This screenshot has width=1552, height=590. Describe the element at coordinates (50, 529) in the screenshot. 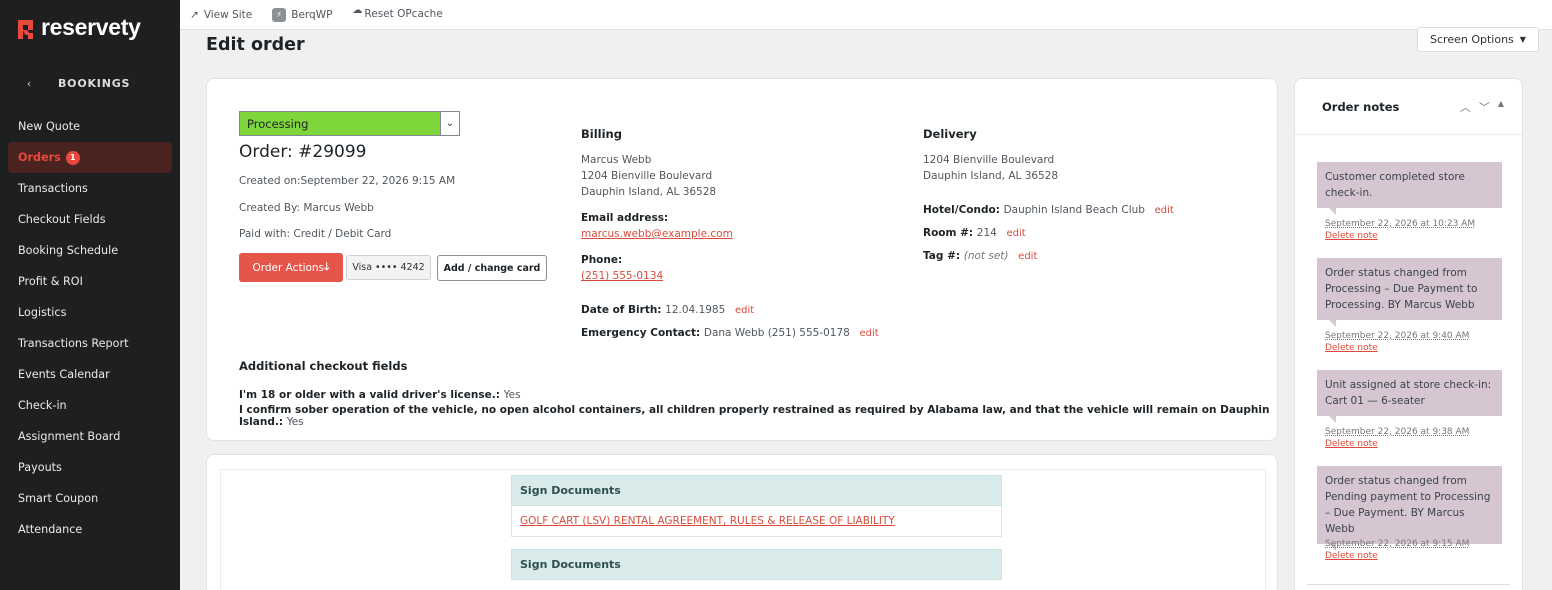

I see `sidebar-item-label: Attendance` at that location.